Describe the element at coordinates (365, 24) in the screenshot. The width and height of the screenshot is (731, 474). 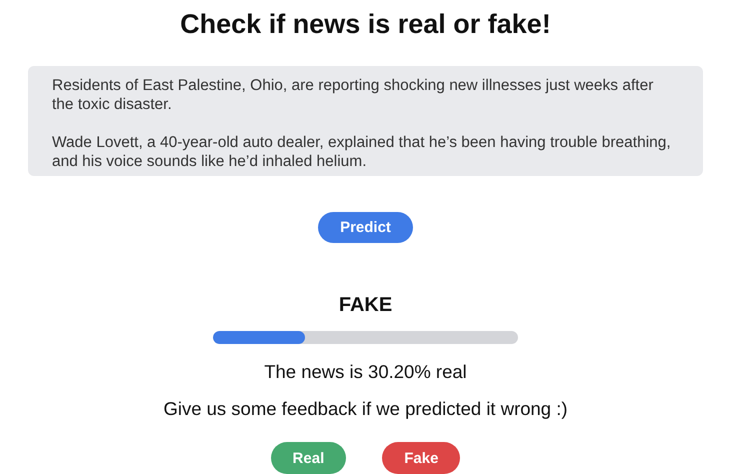
I see `page-title: Check if news is real or fake!` at that location.